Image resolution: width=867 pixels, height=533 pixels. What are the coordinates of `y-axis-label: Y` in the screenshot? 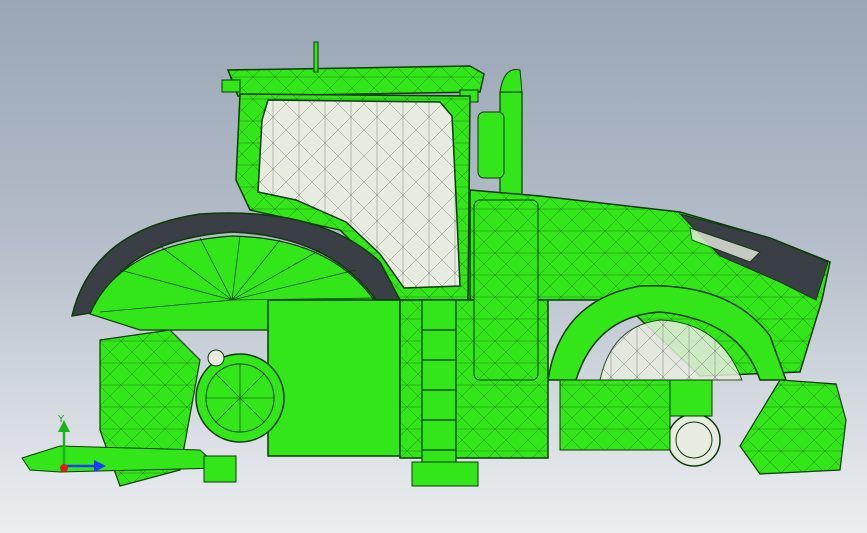 It's located at (61, 419).